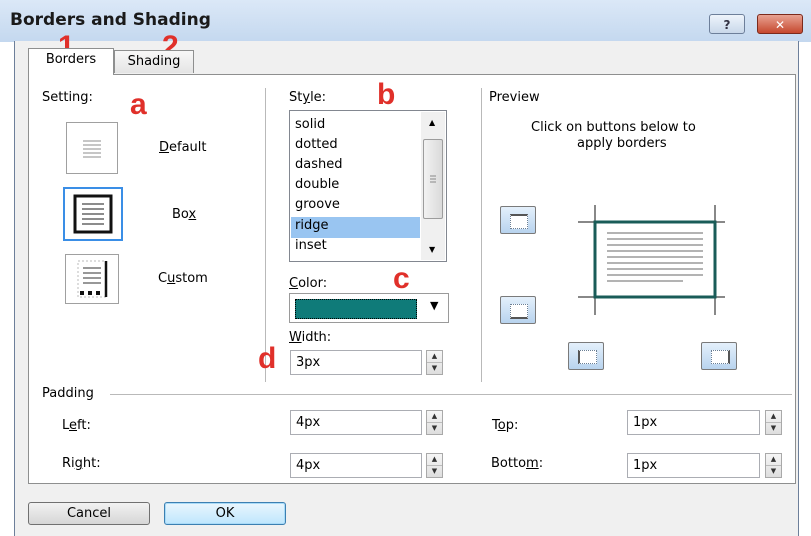 This screenshot has height=536, width=811. What do you see at coordinates (308, 283) in the screenshot?
I see `color-label: Color:` at bounding box center [308, 283].